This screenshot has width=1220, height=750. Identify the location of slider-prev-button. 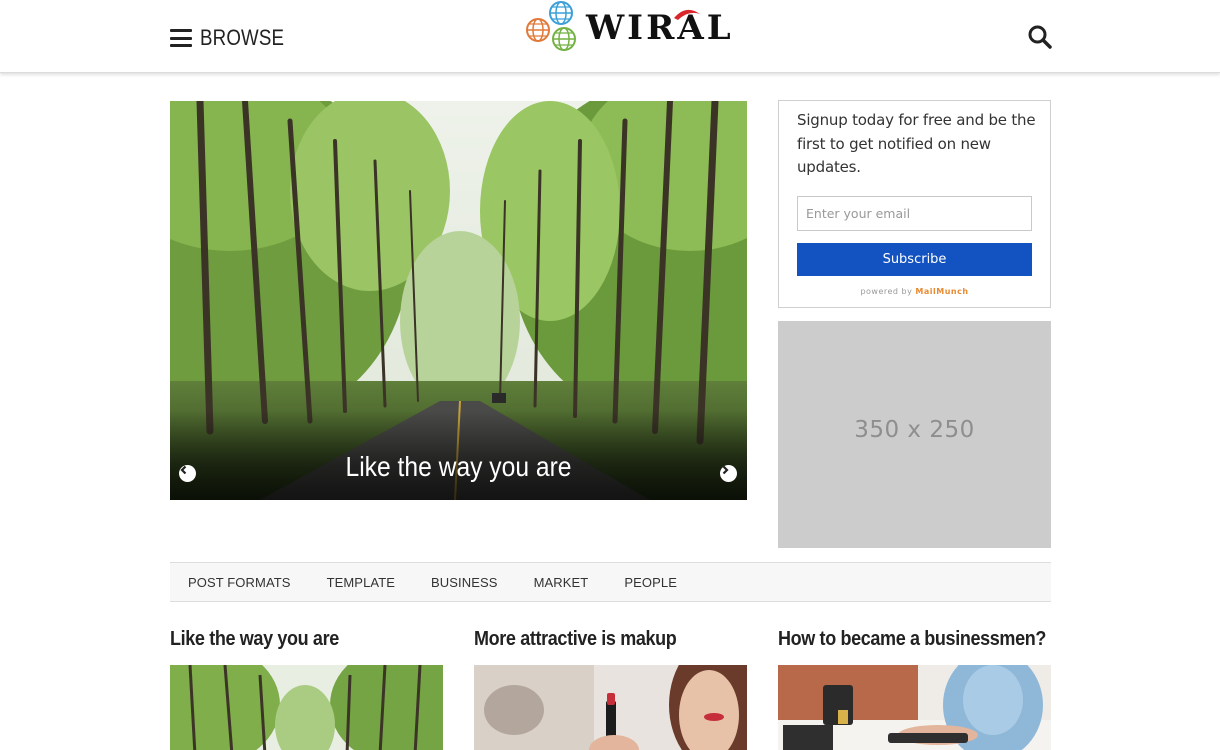
(187, 473).